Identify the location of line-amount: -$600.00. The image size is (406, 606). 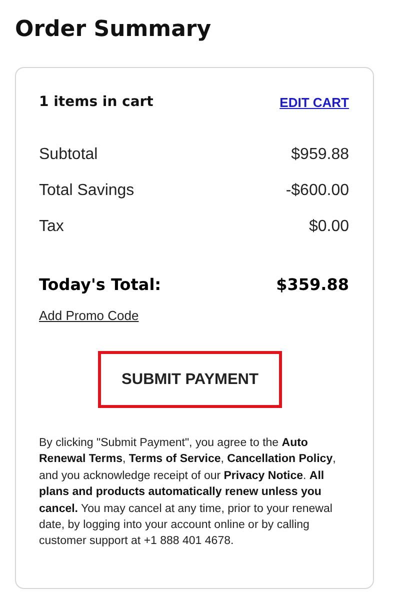
(317, 191).